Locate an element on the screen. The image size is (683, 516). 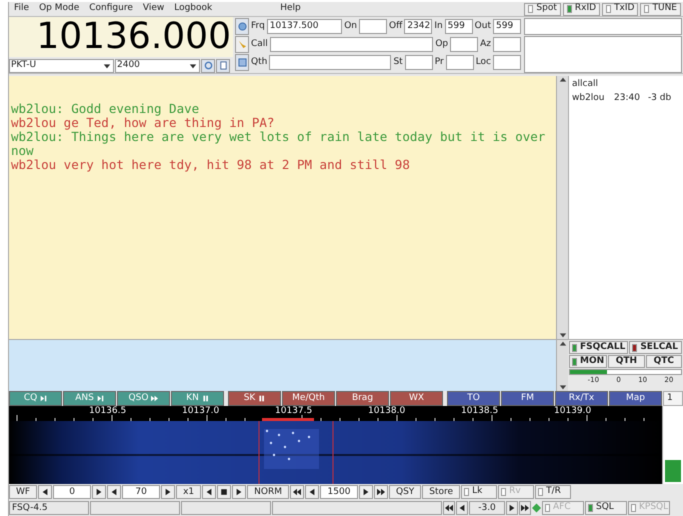
received-message: wb2lou: Things here are very wet lots of rain late today but it is over now is located at coordinates (278, 144).